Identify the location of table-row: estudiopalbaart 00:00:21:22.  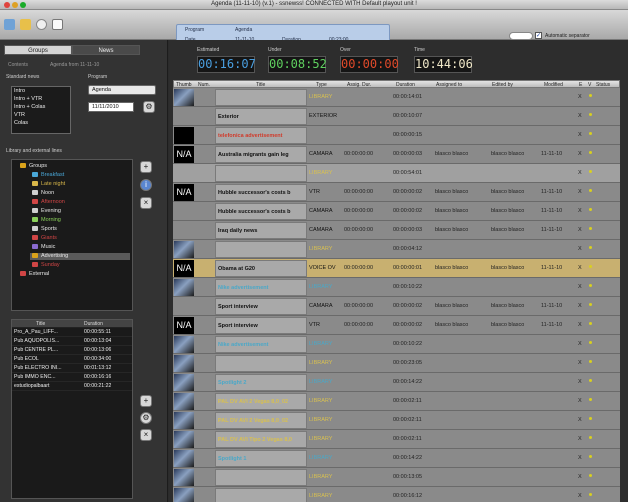
(72, 386).